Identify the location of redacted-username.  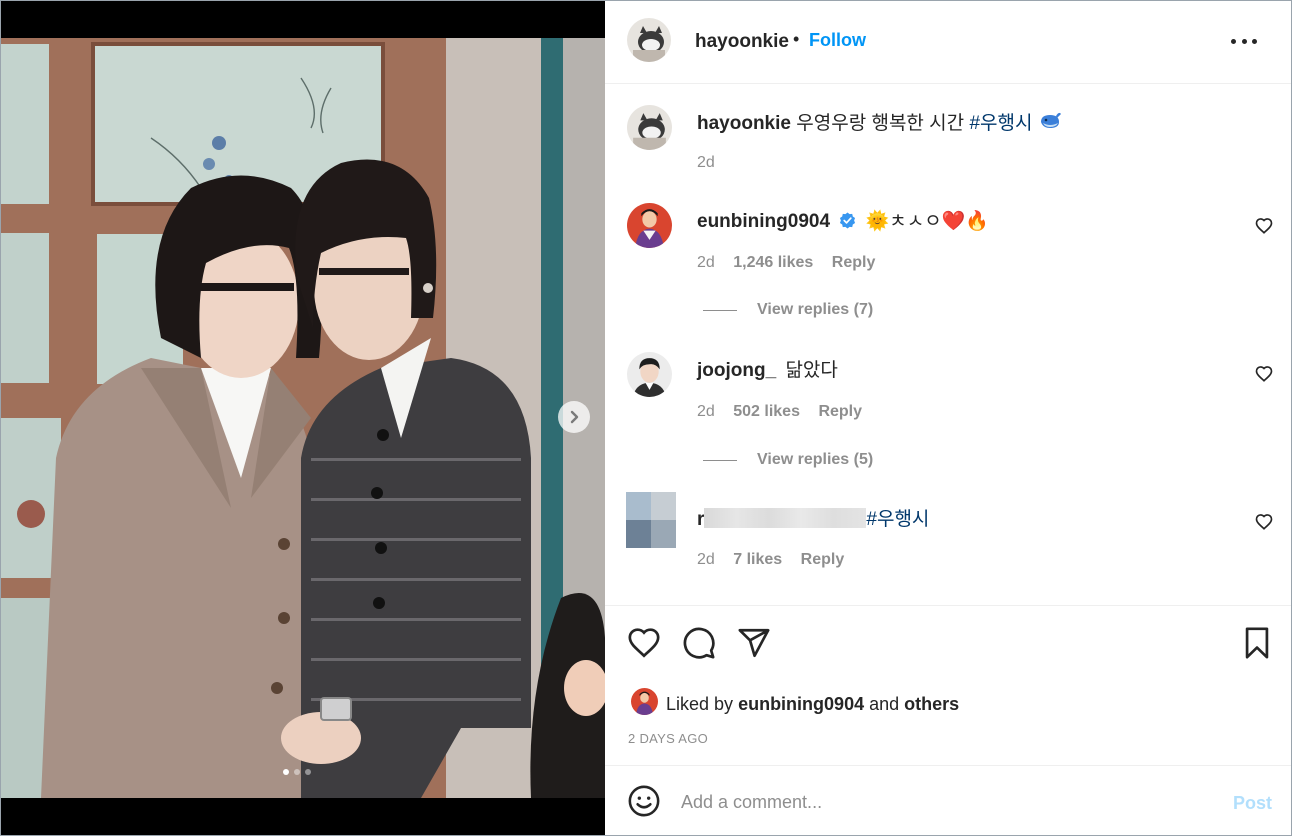
(785, 518).